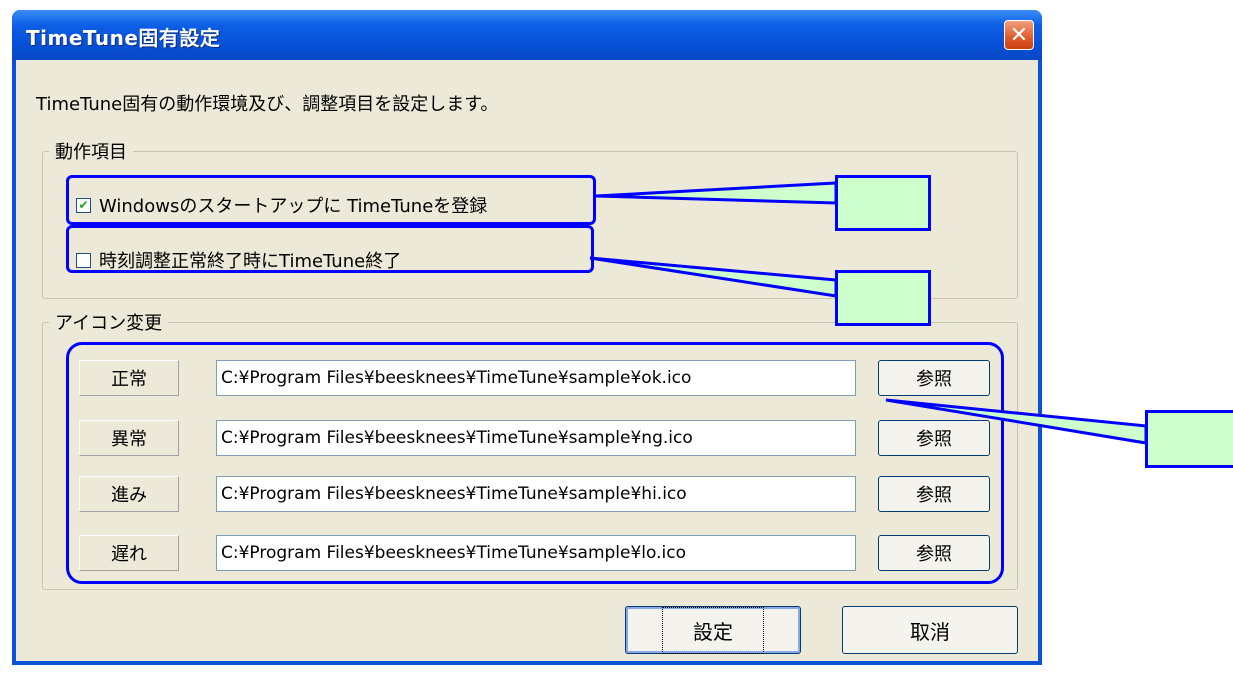 The image size is (1233, 675). Describe the element at coordinates (267, 104) in the screenshot. I see `description-text: TimeTune固有の動作環境及び、調整項目を設定します。` at that location.